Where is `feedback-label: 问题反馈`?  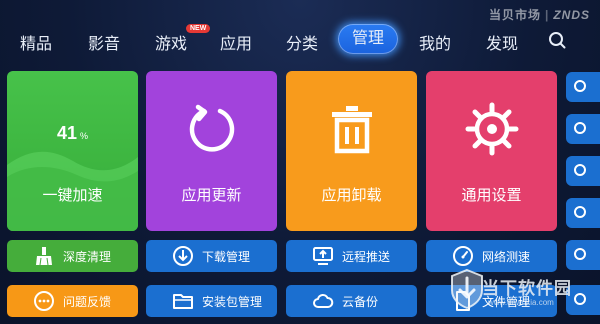 feedback-label: 问题反馈 is located at coordinates (87, 301).